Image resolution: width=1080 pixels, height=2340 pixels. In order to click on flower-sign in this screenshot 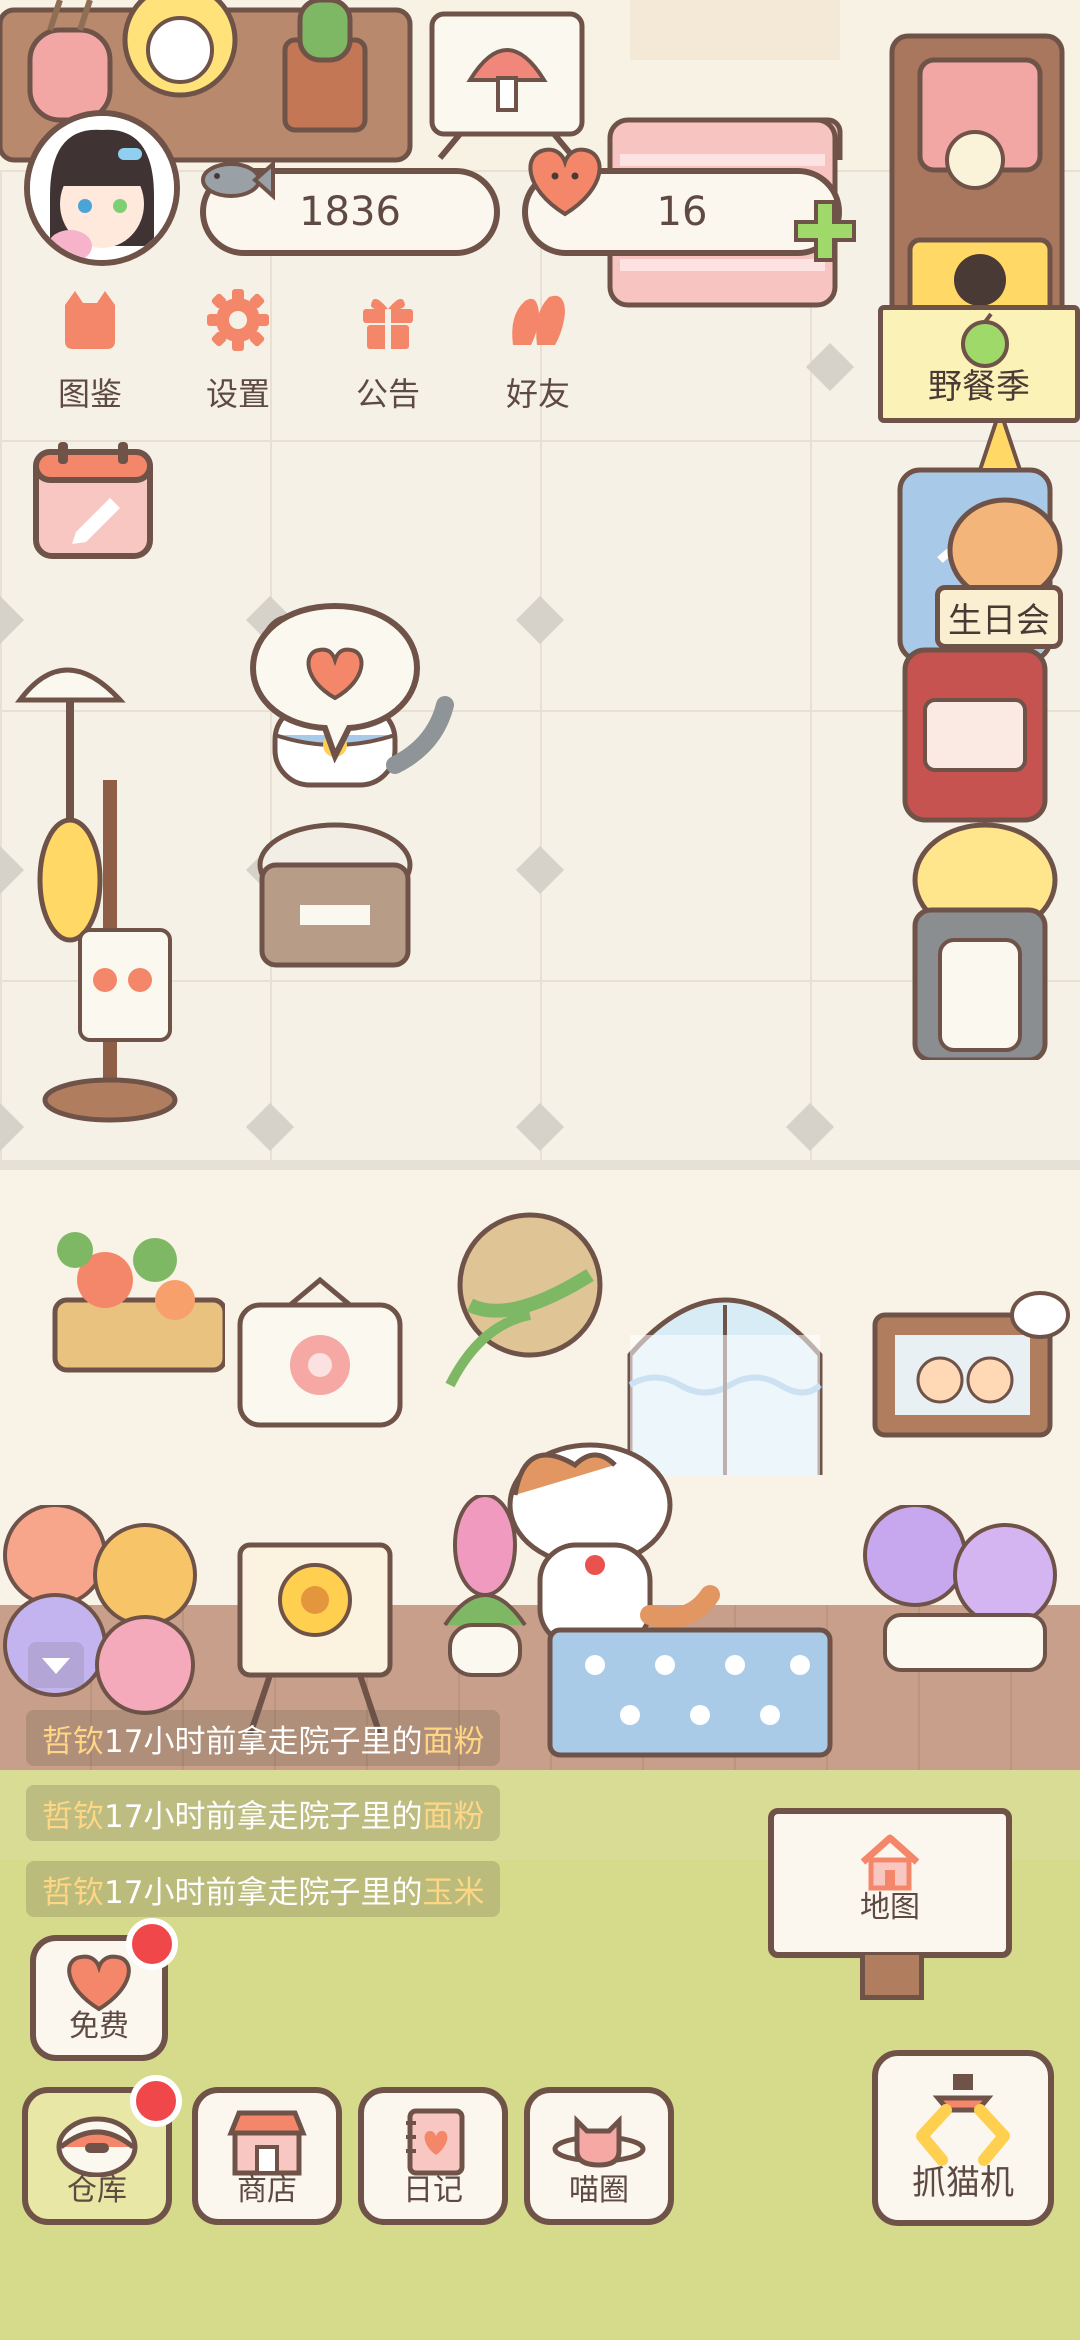, I will do `click(320, 1352)`.